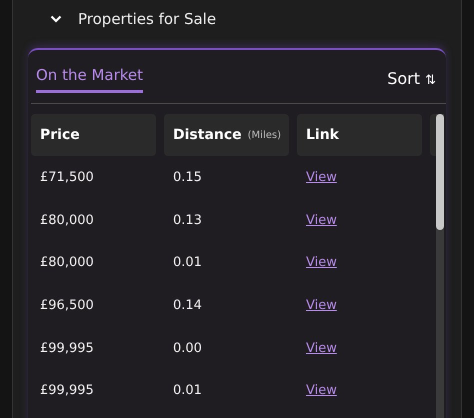 This screenshot has width=474, height=418. Describe the element at coordinates (187, 305) in the screenshot. I see `table-cell-text: 0.14` at that location.